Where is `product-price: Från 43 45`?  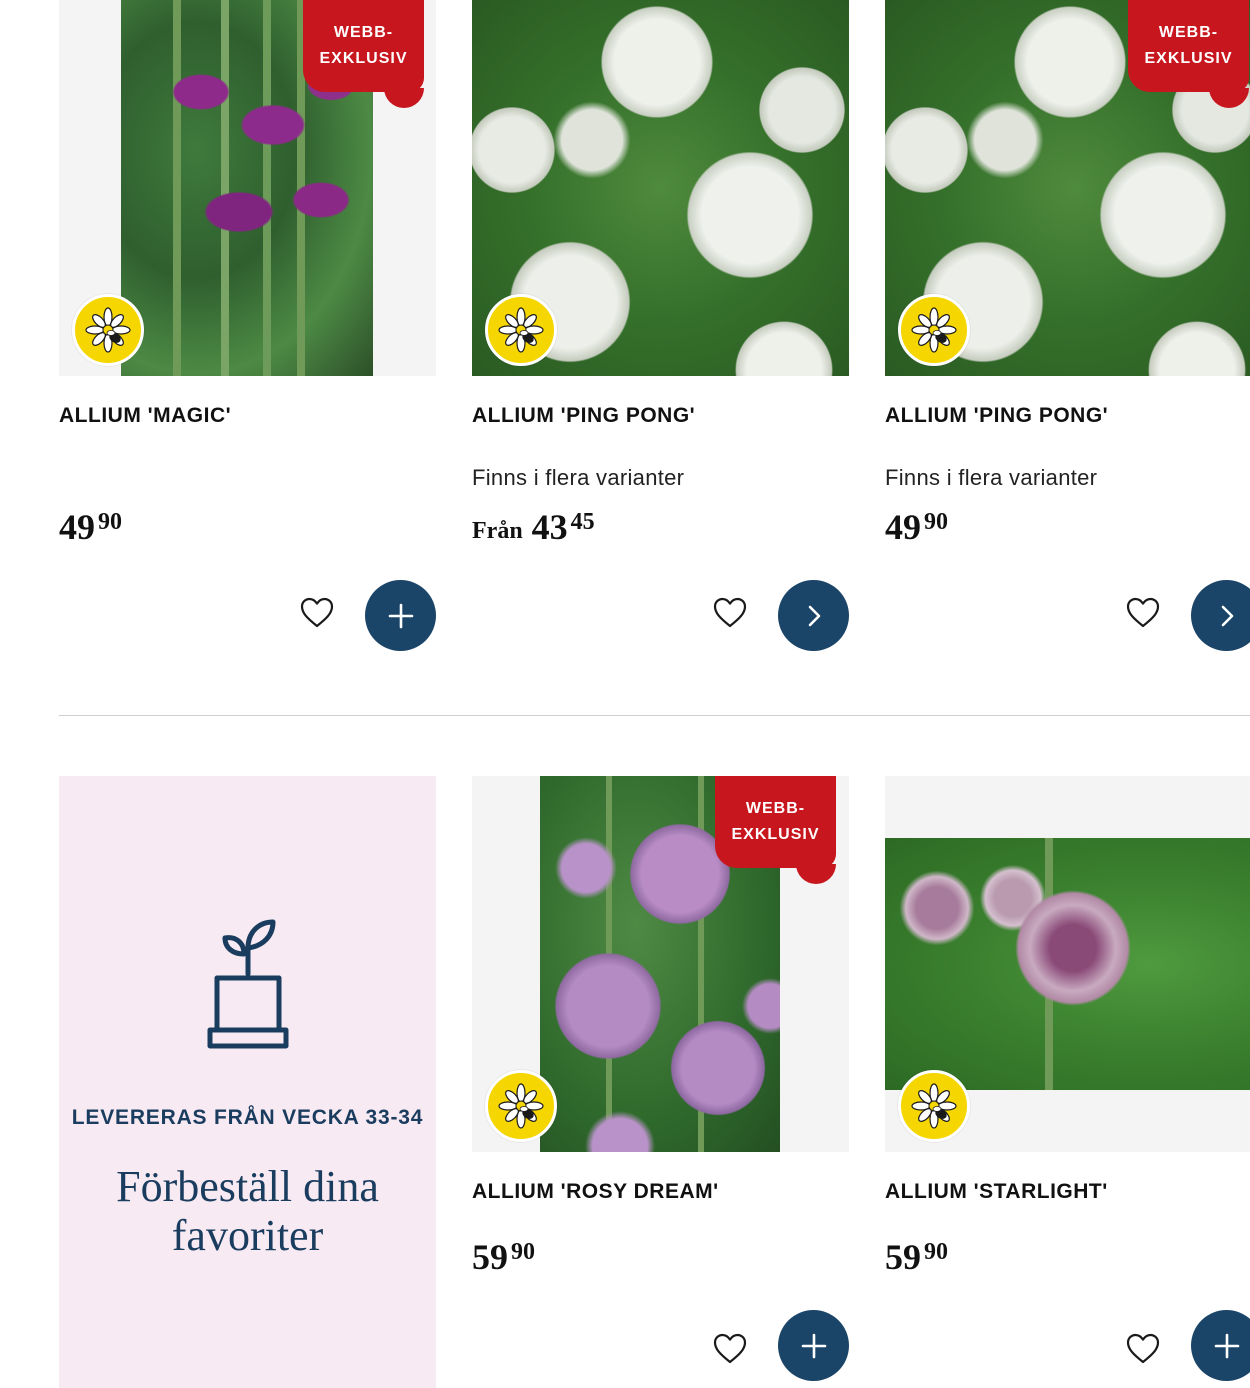
product-price: Från 43 45 is located at coordinates (533, 527).